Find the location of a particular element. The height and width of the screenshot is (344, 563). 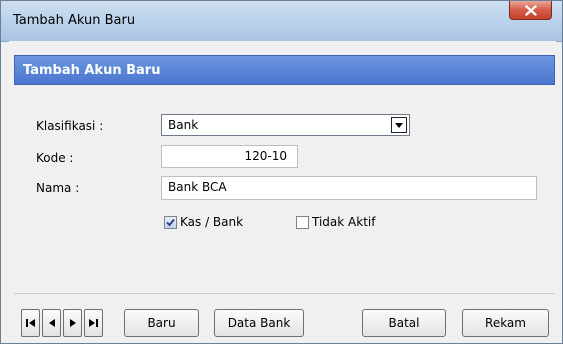

last-record-icon is located at coordinates (93, 323).